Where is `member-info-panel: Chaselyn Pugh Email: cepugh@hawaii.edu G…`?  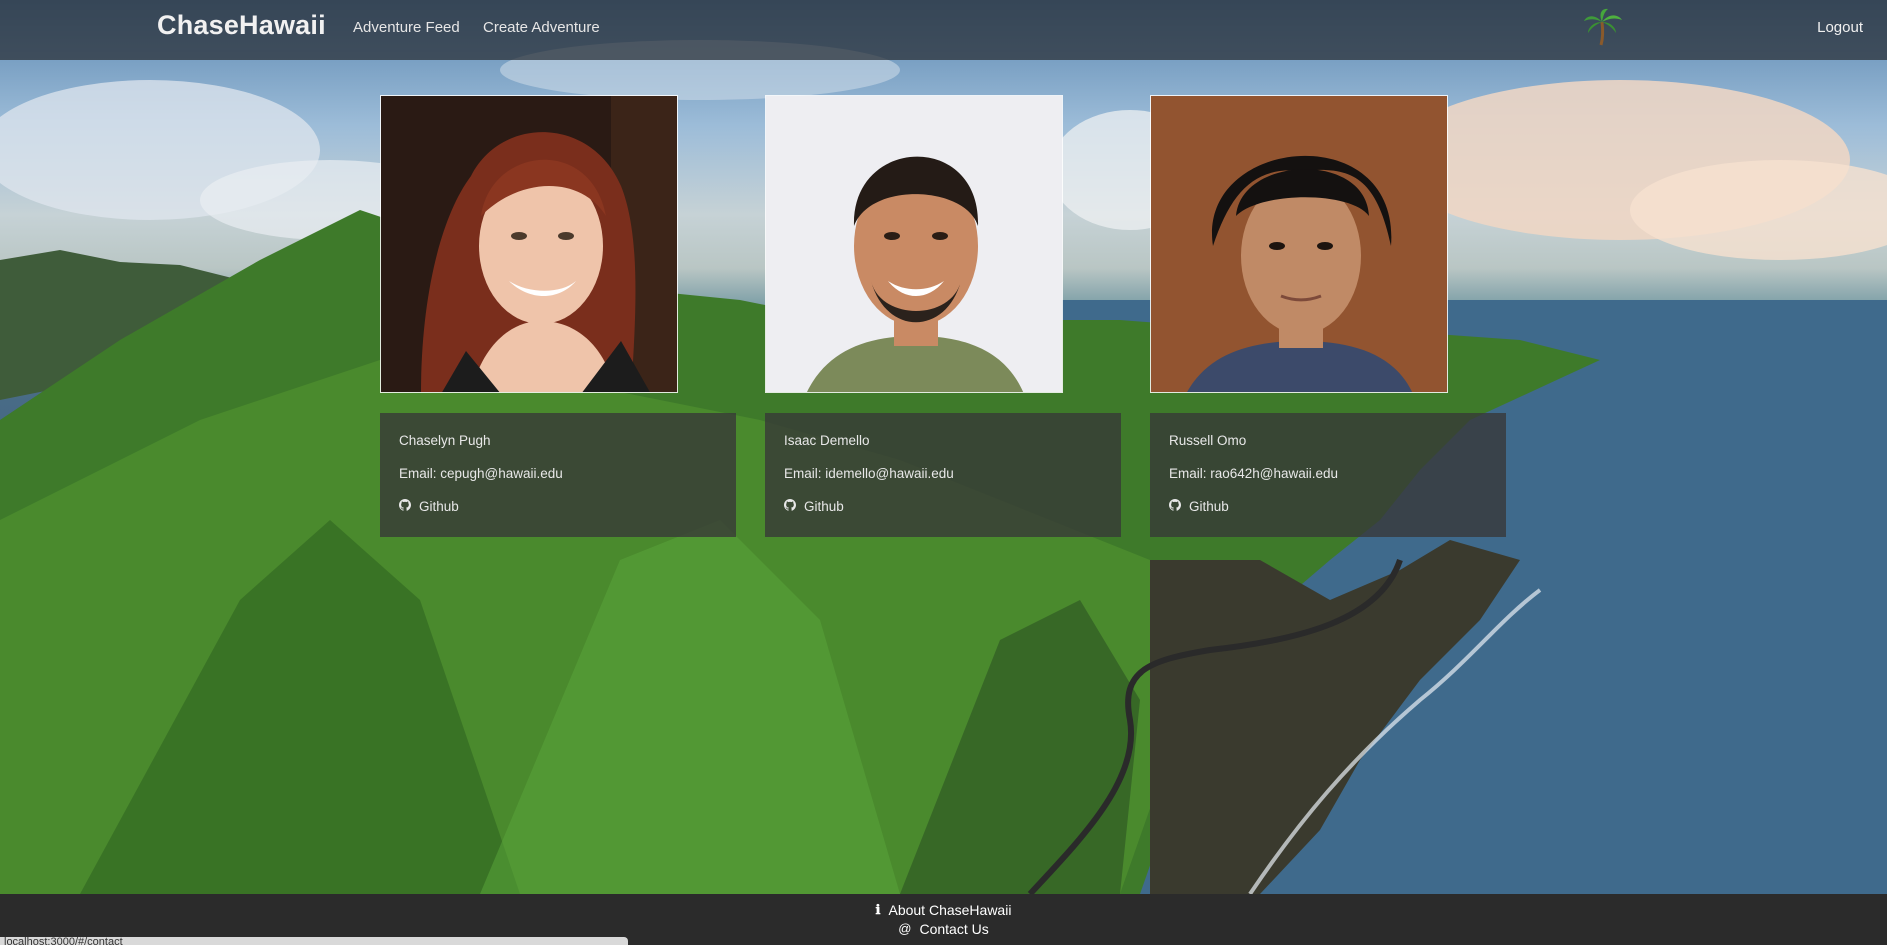
member-info-panel: Chaselyn Pugh Email: cepugh@hawaii.edu G… is located at coordinates (558, 475).